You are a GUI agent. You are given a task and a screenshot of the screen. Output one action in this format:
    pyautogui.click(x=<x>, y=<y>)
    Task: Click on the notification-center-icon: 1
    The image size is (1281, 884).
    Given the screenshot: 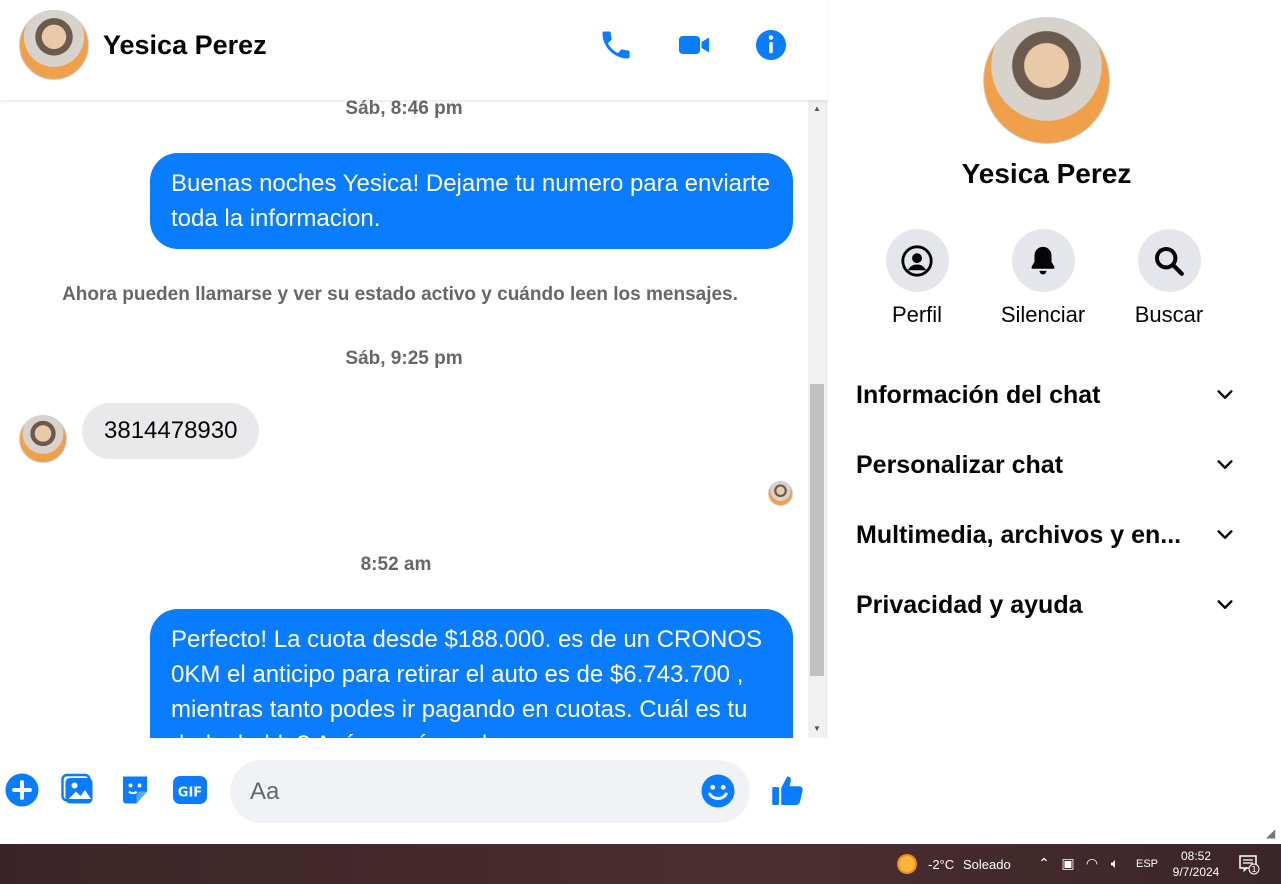 What is the action you would take?
    pyautogui.click(x=1249, y=864)
    